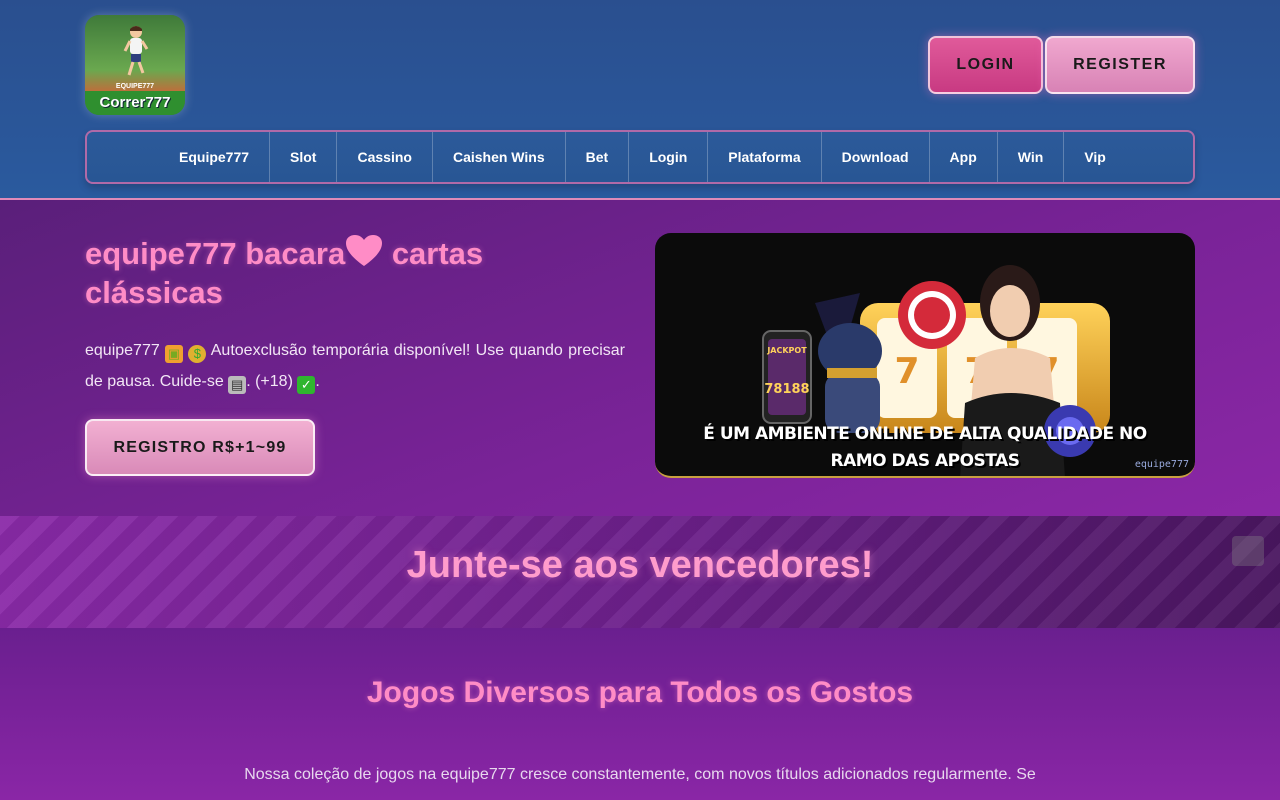  What do you see at coordinates (1031, 157) in the screenshot?
I see `nav-item-win: Win` at bounding box center [1031, 157].